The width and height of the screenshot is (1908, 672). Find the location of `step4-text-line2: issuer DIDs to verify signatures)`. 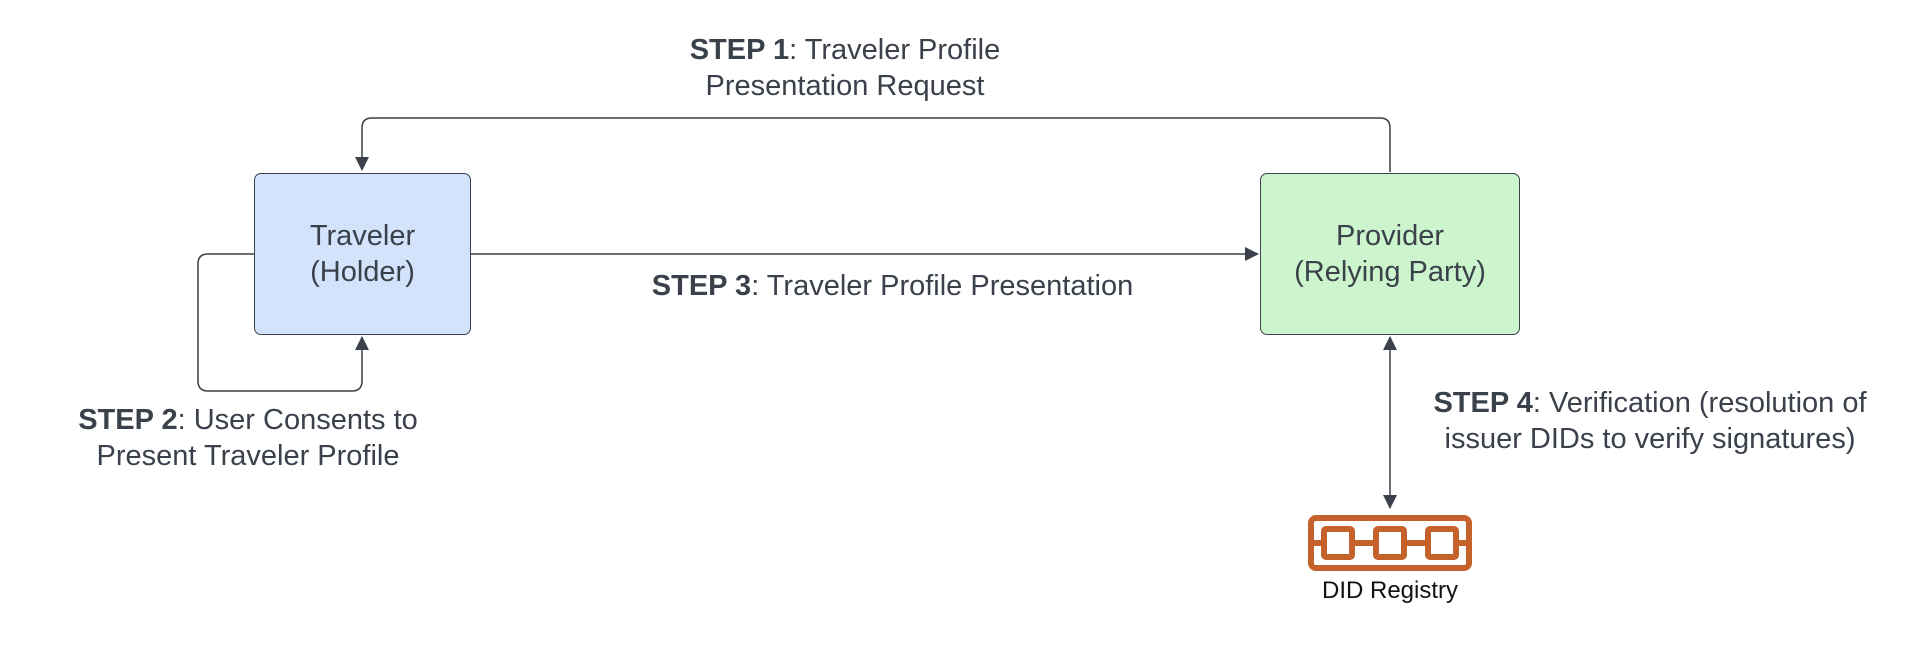

step4-text-line2: issuer DIDs to verify signatures) is located at coordinates (1650, 439).